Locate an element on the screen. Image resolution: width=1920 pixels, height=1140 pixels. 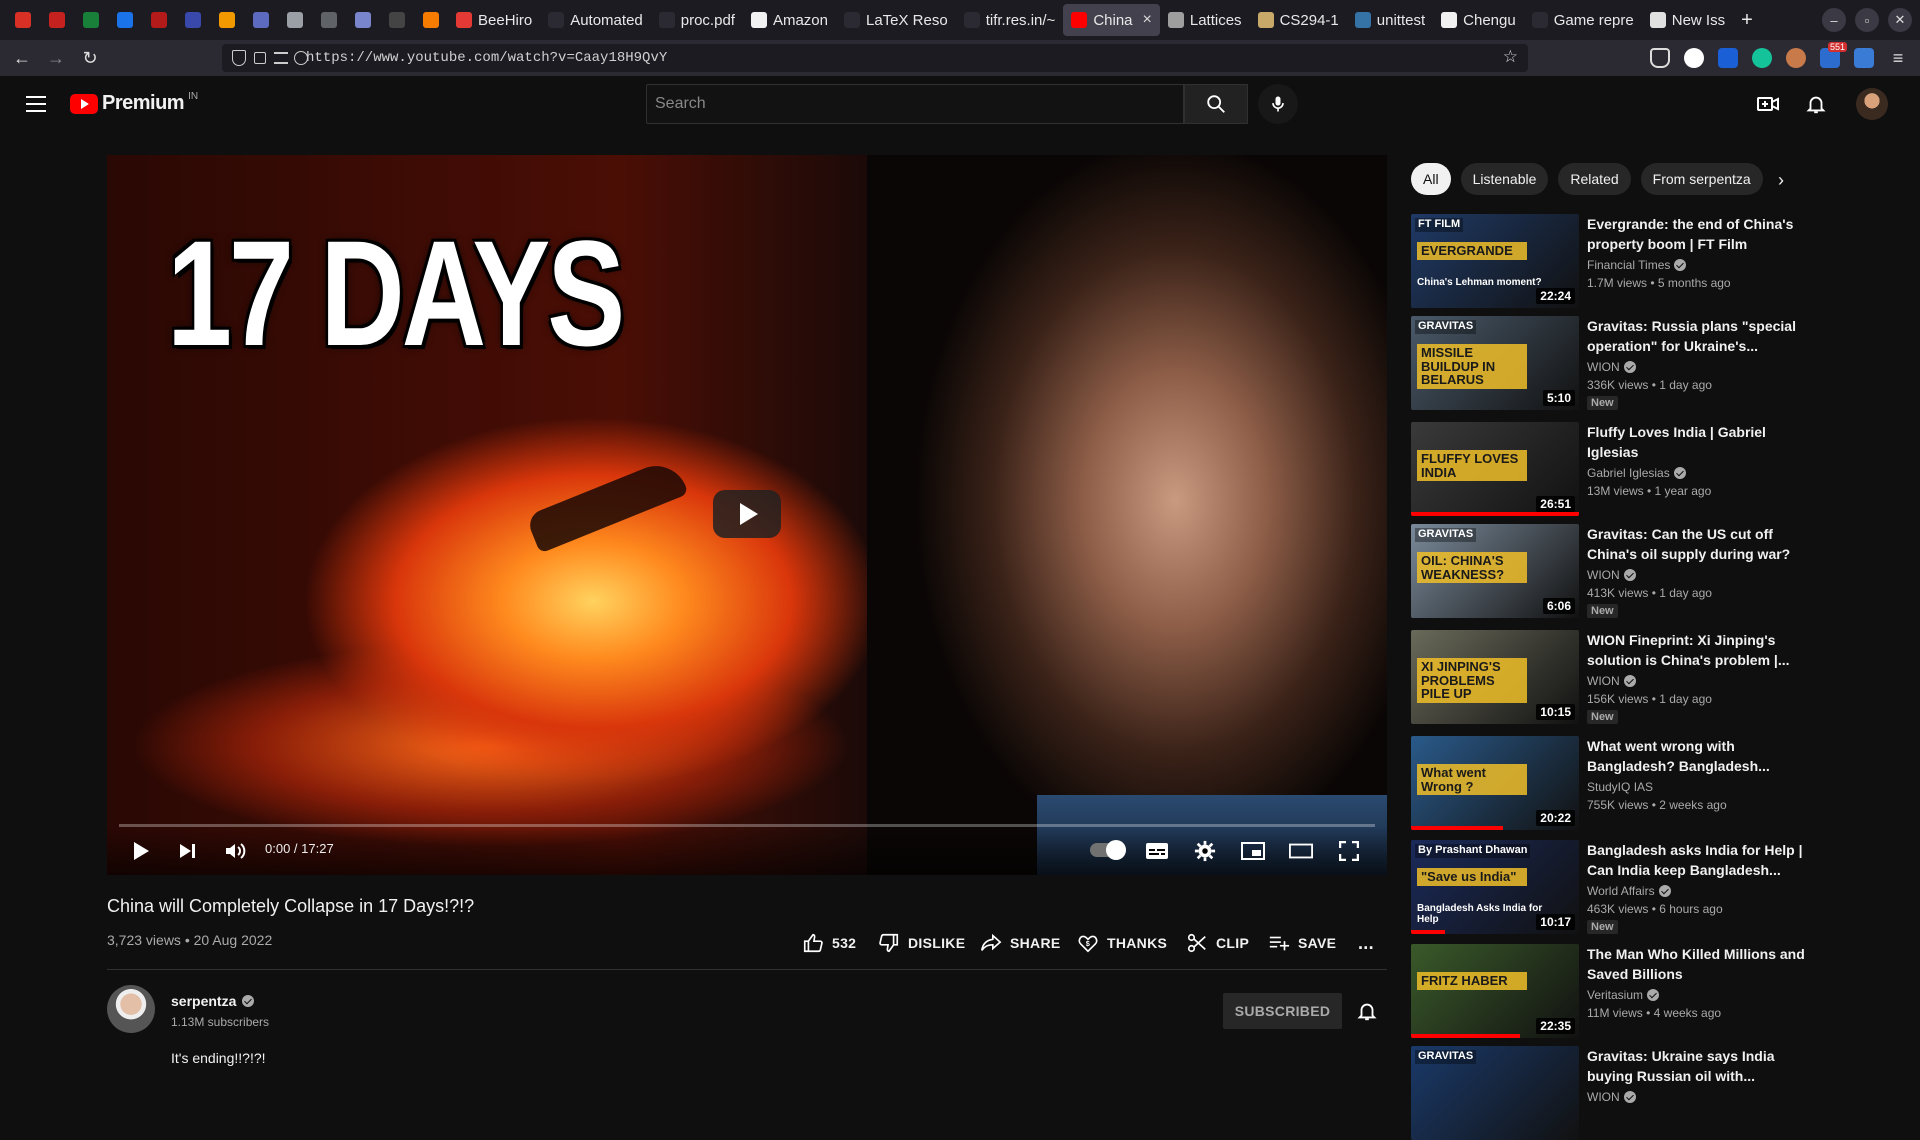
browser-tab: New Iss is located at coordinates (1687, 20).